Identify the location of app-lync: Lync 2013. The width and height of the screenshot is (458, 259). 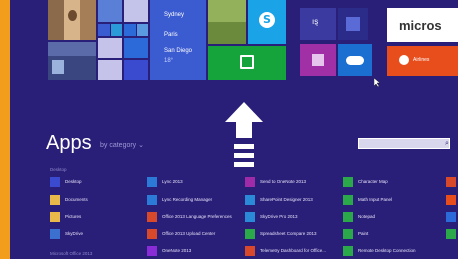
(196, 182).